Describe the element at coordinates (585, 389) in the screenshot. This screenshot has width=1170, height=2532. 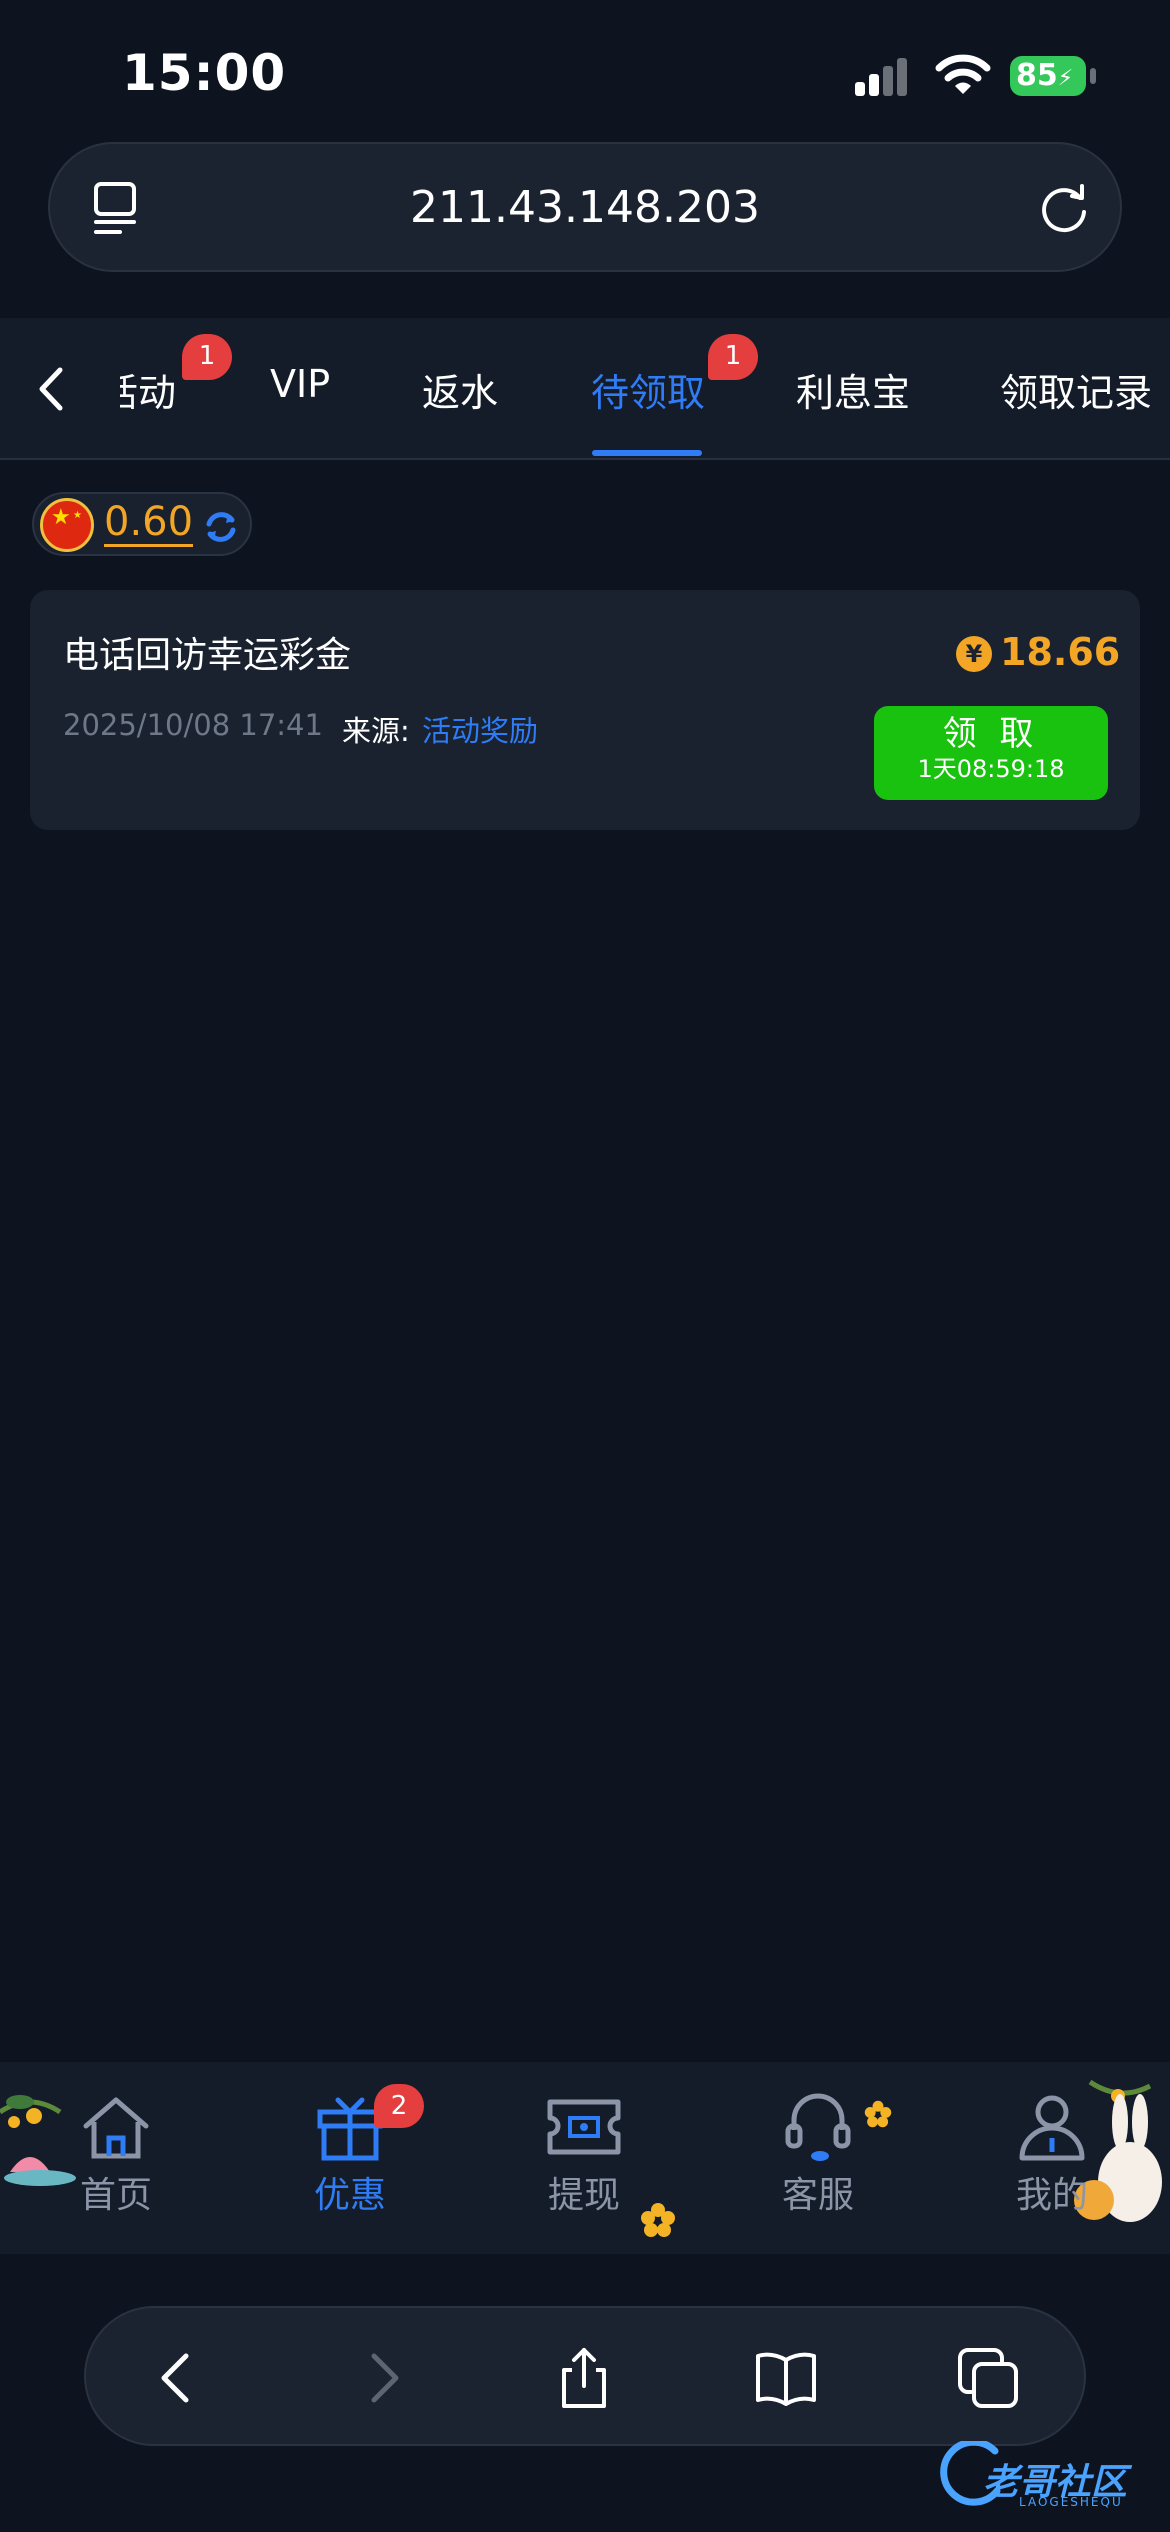
I see `promo-tab-bar: 活动 1 VIP 返水 待领取 1 利息宝 领取记录` at that location.